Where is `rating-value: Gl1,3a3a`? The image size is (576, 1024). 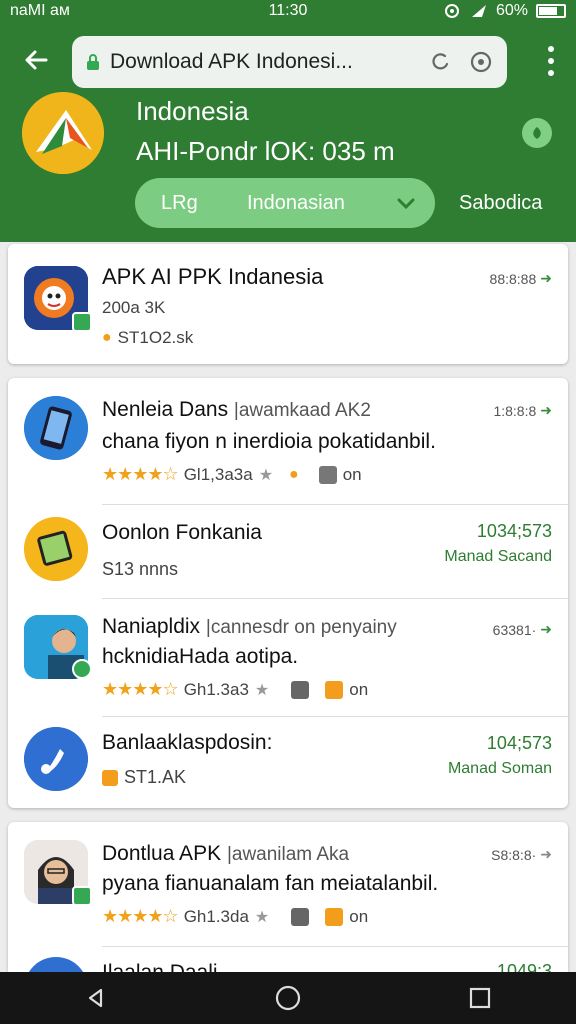
rating-value: Gl1,3a3a is located at coordinates (218, 474).